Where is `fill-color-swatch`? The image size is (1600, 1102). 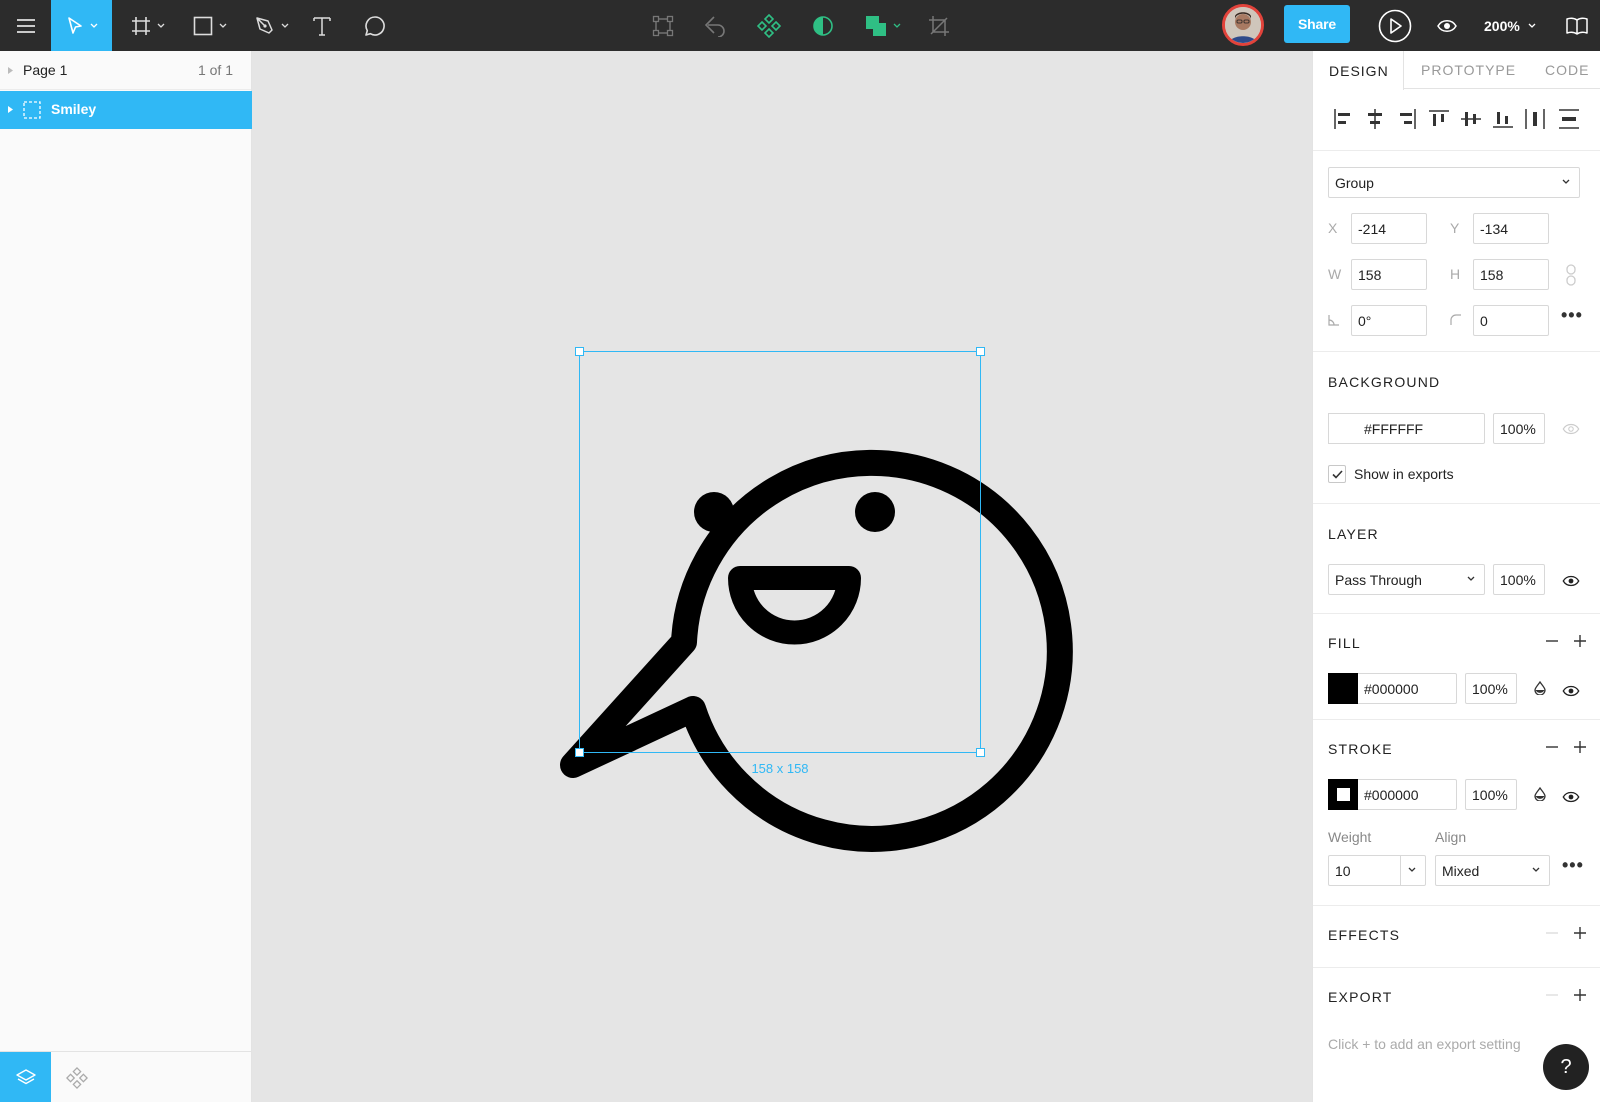
fill-color-swatch is located at coordinates (1343, 688).